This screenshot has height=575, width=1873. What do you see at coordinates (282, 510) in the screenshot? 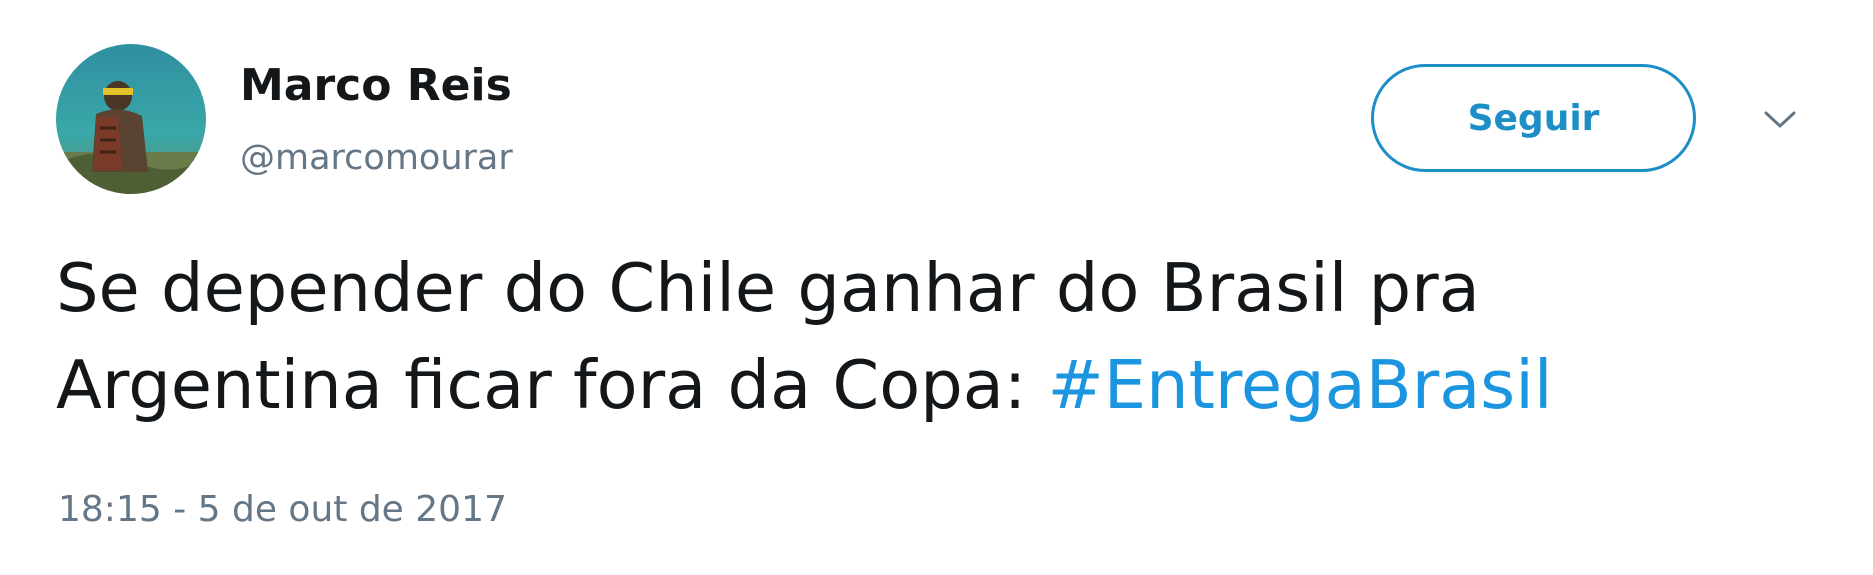
I see `tweet-timestamp: 18:15 - 5 de out de 2017` at bounding box center [282, 510].